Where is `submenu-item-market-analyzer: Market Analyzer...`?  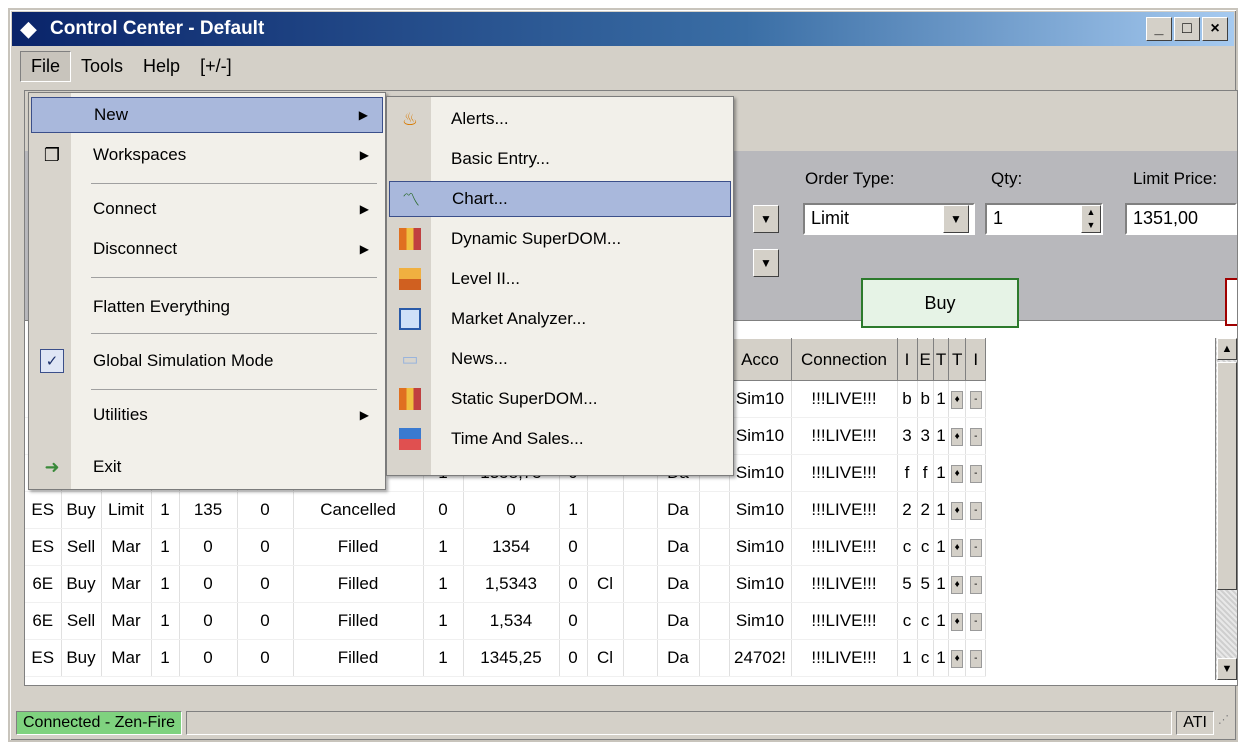
submenu-item-market-analyzer: Market Analyzer... is located at coordinates (560, 319).